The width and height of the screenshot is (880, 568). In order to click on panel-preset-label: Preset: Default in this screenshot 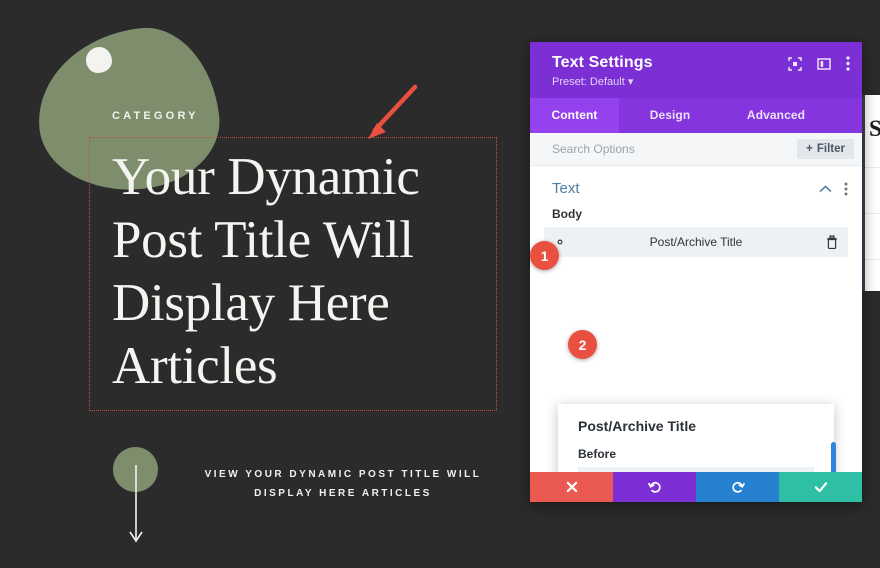, I will do `click(588, 82)`.